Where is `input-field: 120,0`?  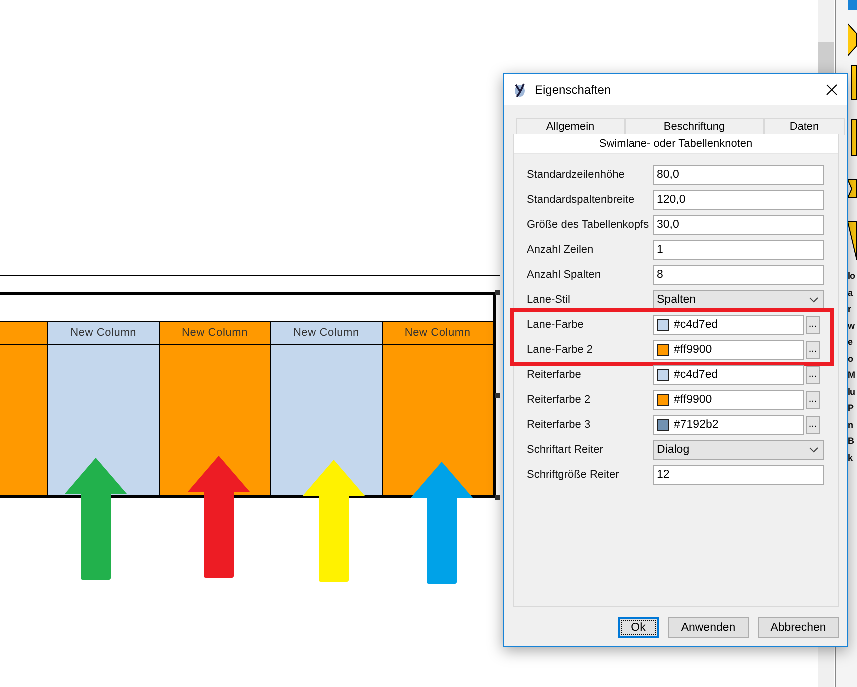
input-field: 120,0 is located at coordinates (738, 200).